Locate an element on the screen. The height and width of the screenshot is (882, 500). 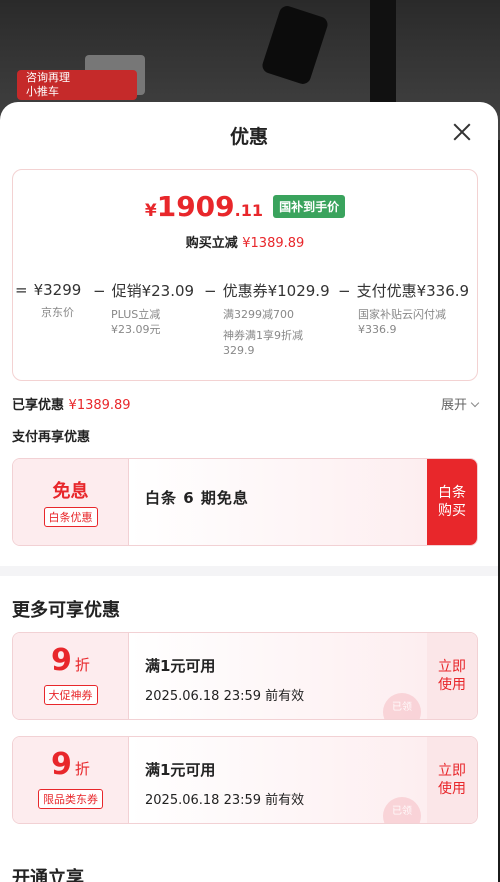
background-tag-line1: 咨询再理 is located at coordinates (48, 77).